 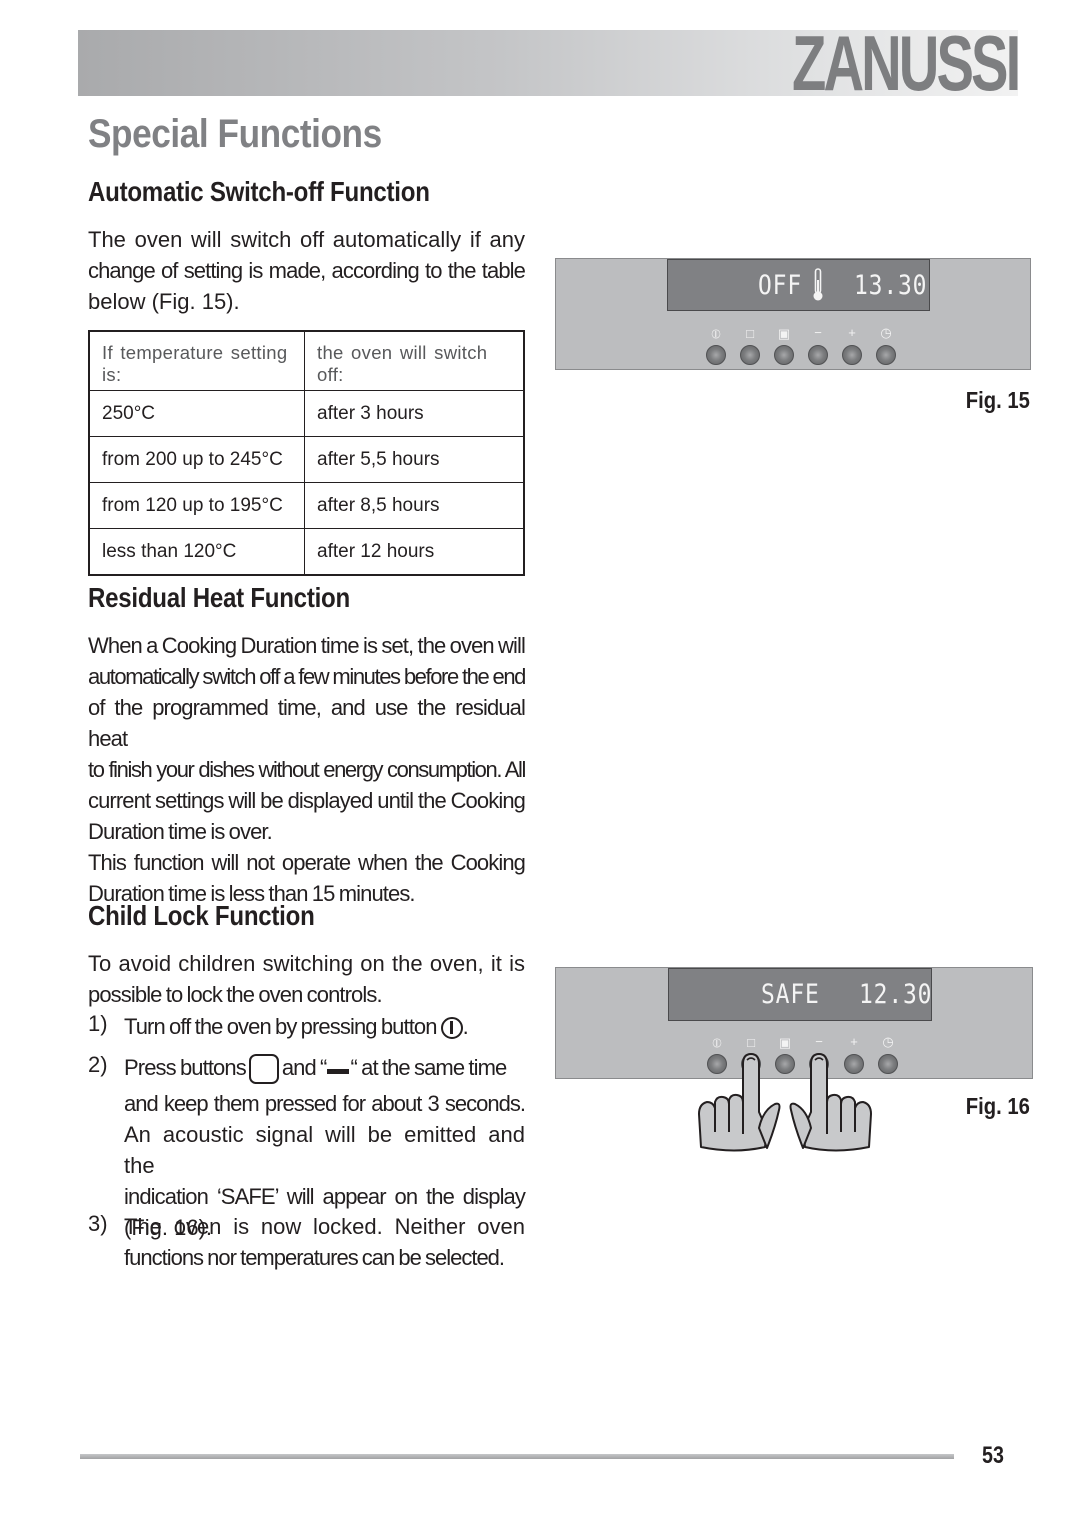 What do you see at coordinates (997, 400) in the screenshot?
I see `figure-label-15: Fig. 15` at bounding box center [997, 400].